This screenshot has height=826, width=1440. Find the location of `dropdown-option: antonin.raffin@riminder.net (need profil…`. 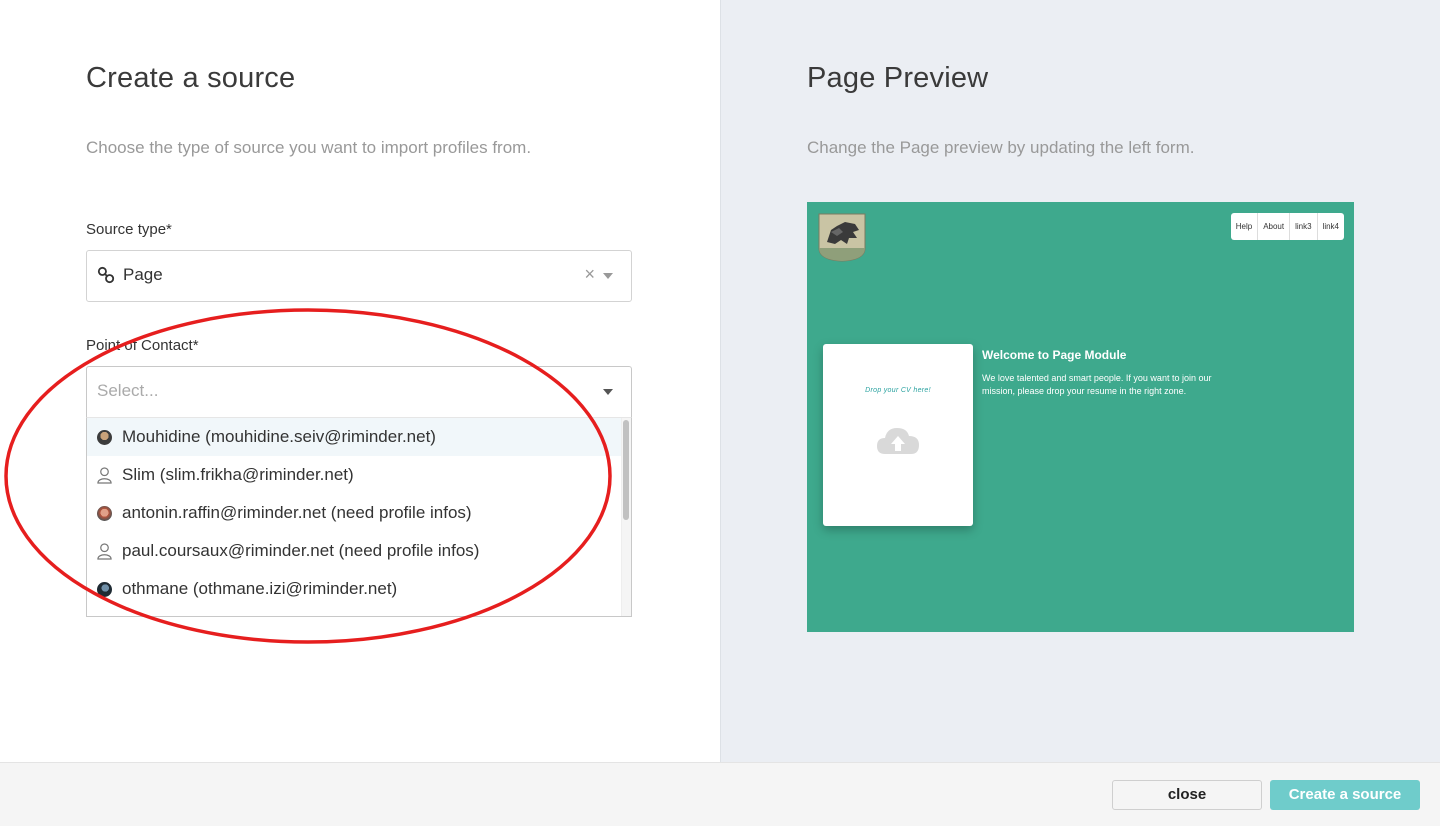

dropdown-option: antonin.raffin@riminder.net (need profil… is located at coordinates (359, 513).